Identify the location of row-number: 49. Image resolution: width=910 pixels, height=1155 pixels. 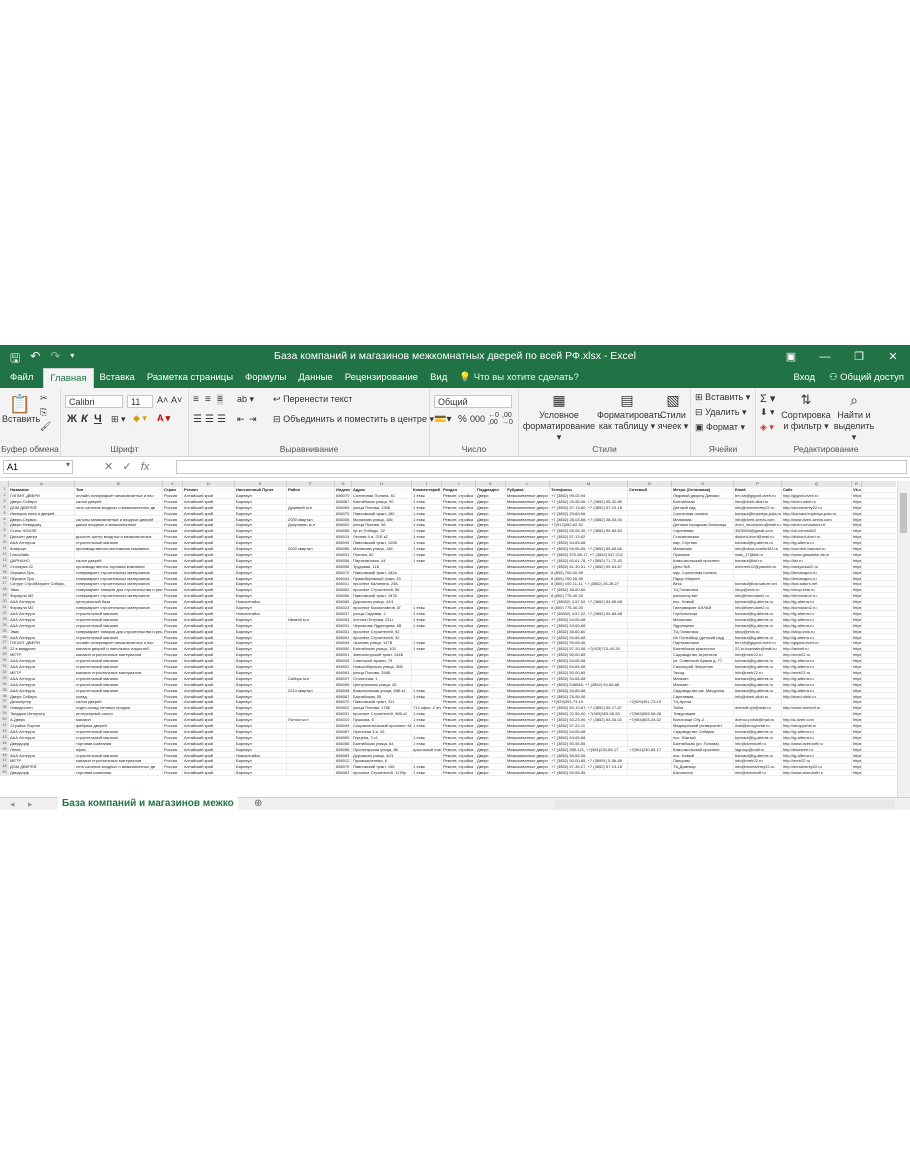
(4, 773).